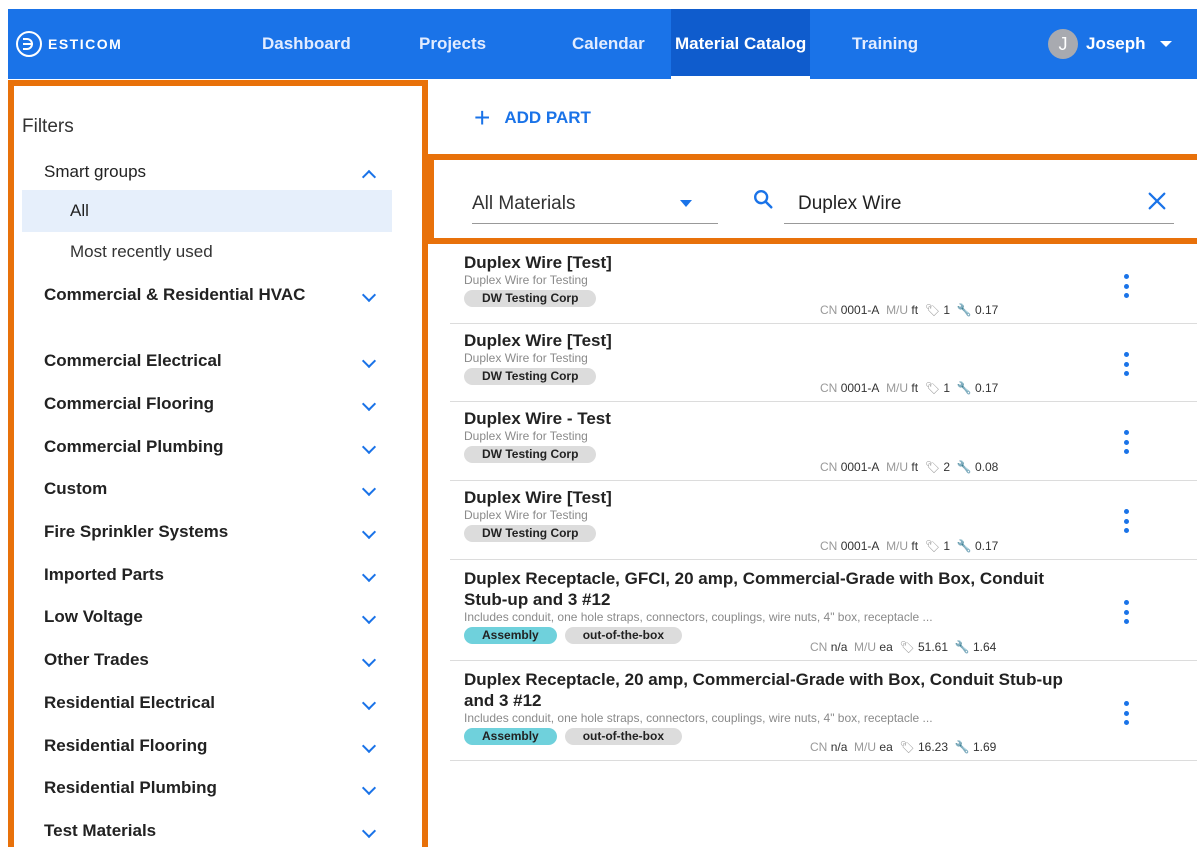  Describe the element at coordinates (48, 126) in the screenshot. I see `filters-title: Filters` at that location.